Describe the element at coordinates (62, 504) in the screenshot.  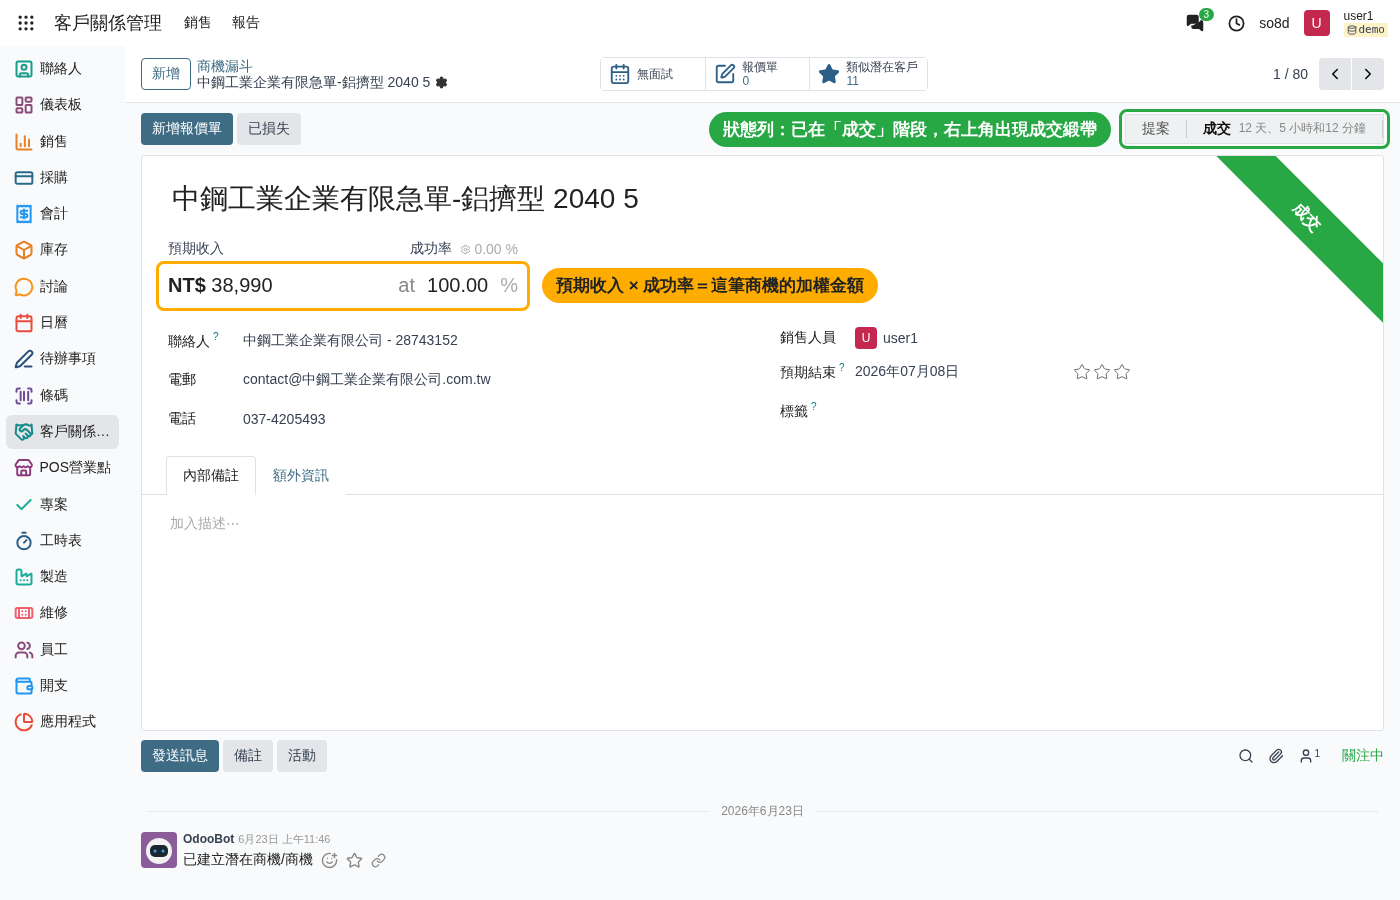
I see `sidebar-item: 專案` at that location.